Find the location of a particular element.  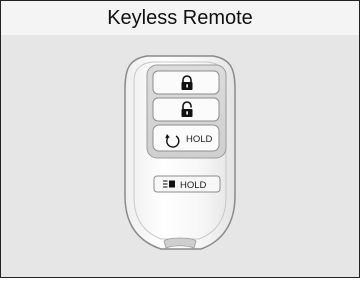

trunk-button: HOLD is located at coordinates (187, 184).